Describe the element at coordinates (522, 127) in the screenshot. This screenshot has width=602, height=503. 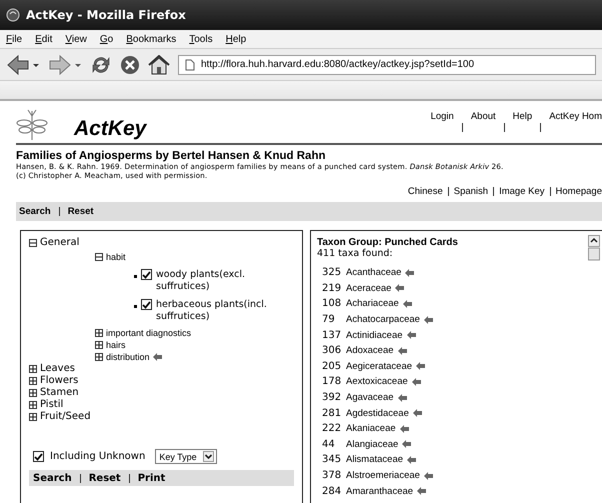
I see `nav-link: Help` at that location.